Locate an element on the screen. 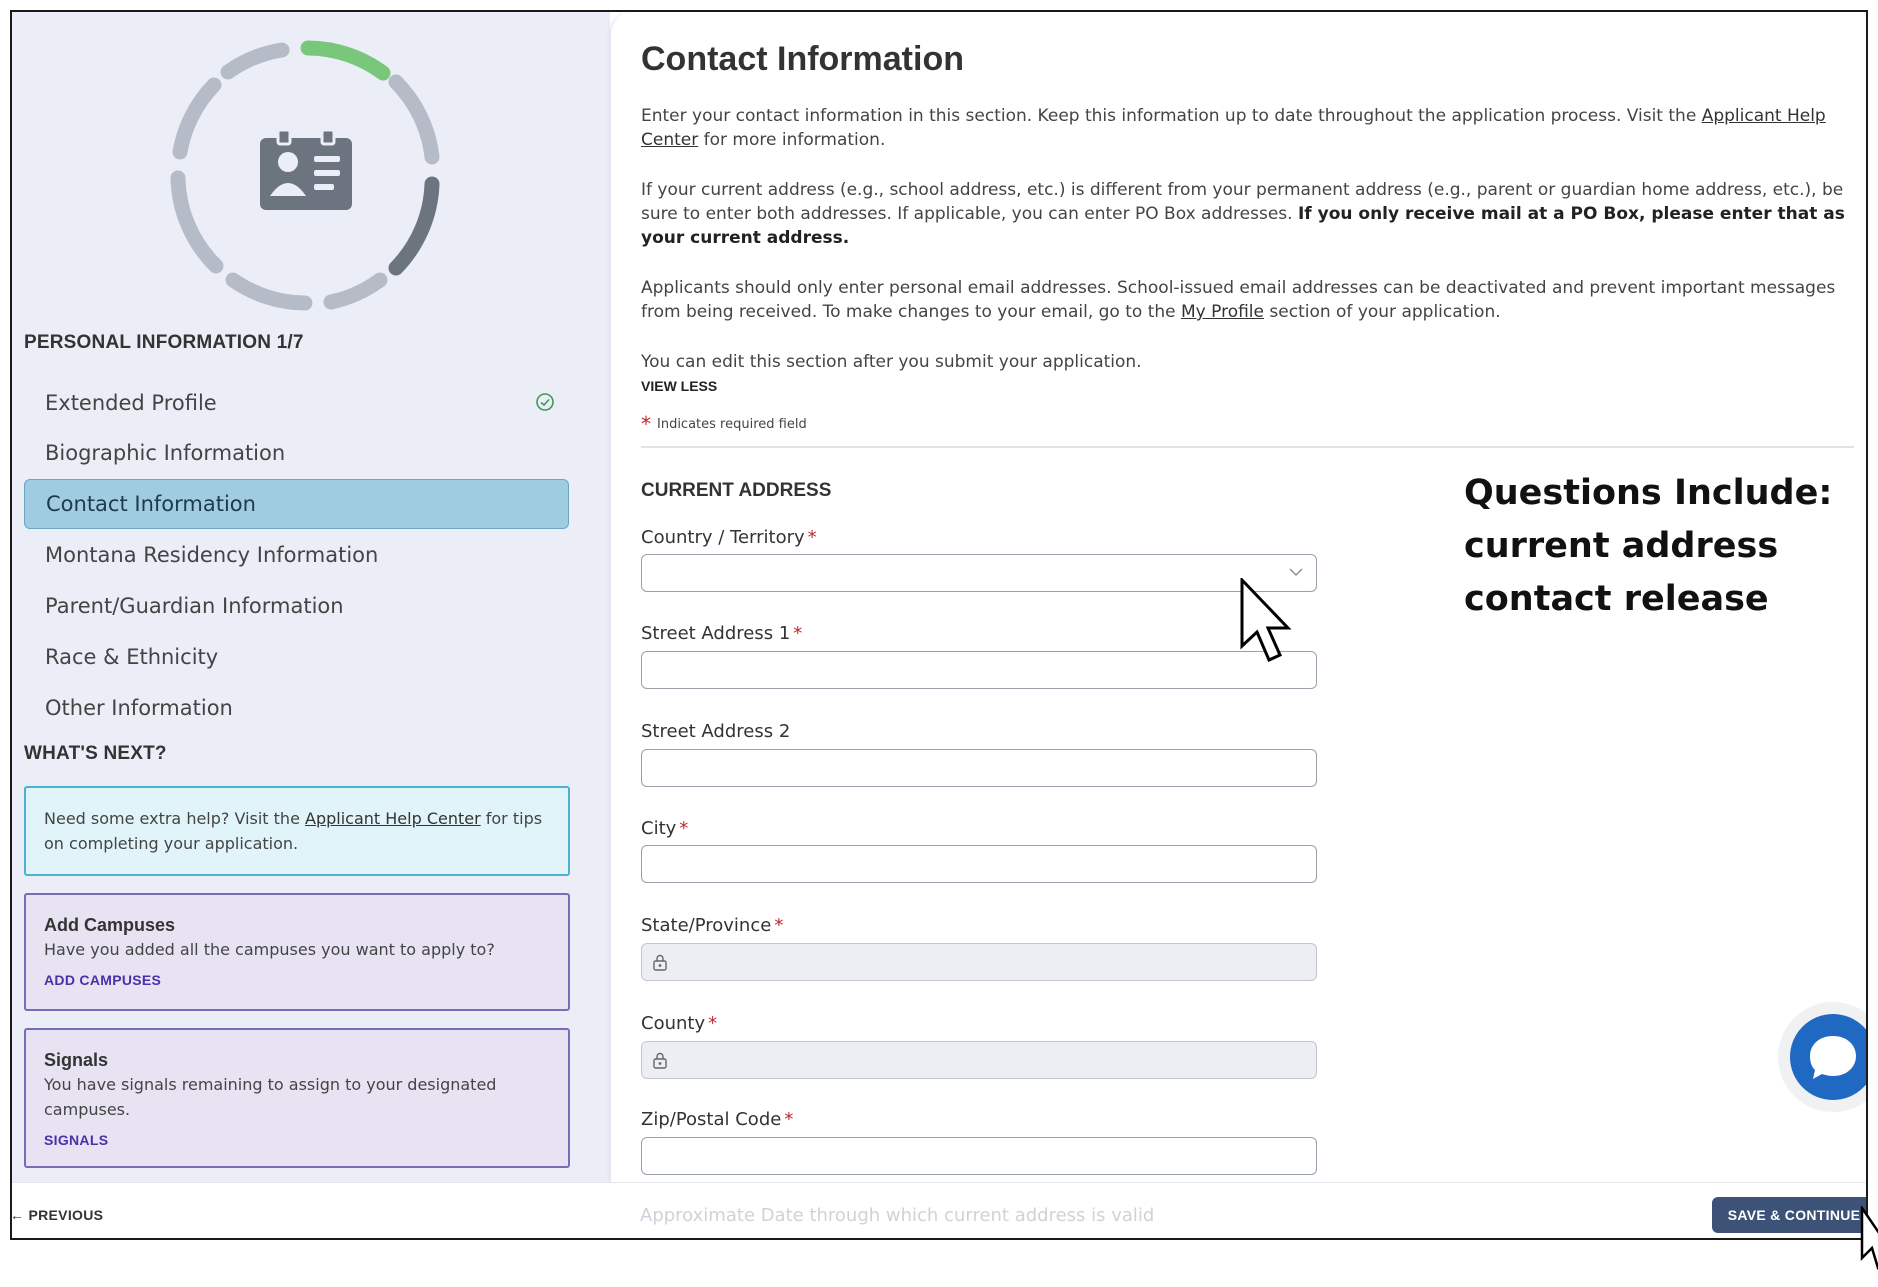  street-address-2-label: Street Address 2 is located at coordinates (716, 731).